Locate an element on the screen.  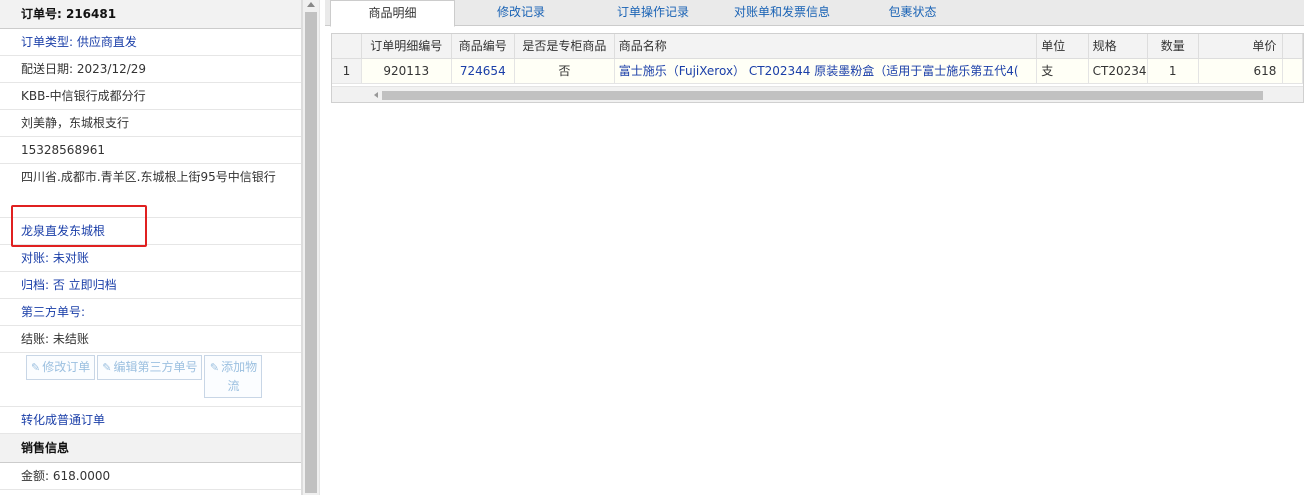
col-header-quantity: 数量 is located at coordinates (1173, 46).